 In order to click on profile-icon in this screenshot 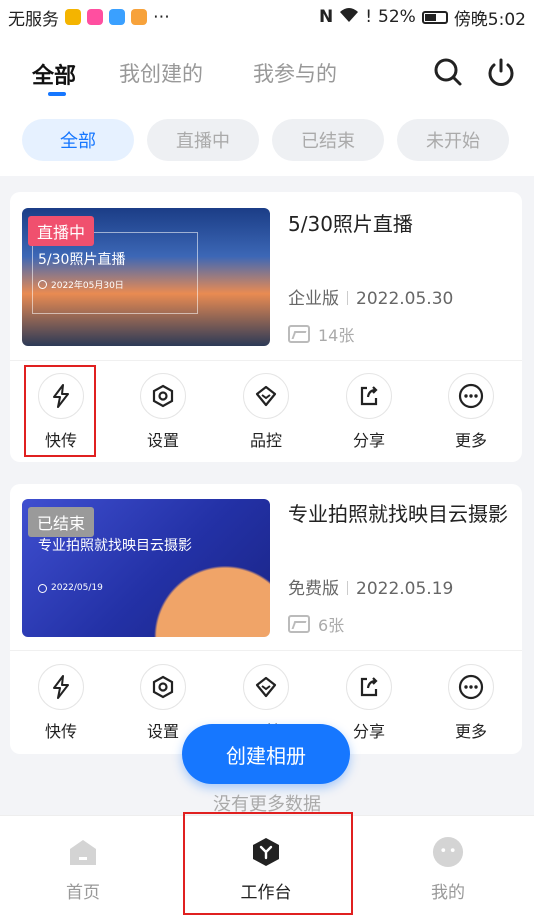, I will do `click(448, 852)`.